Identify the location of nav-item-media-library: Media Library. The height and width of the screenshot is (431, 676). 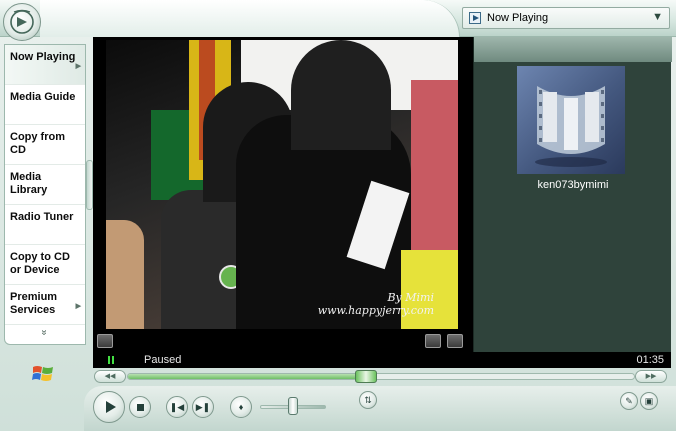
(45, 185).